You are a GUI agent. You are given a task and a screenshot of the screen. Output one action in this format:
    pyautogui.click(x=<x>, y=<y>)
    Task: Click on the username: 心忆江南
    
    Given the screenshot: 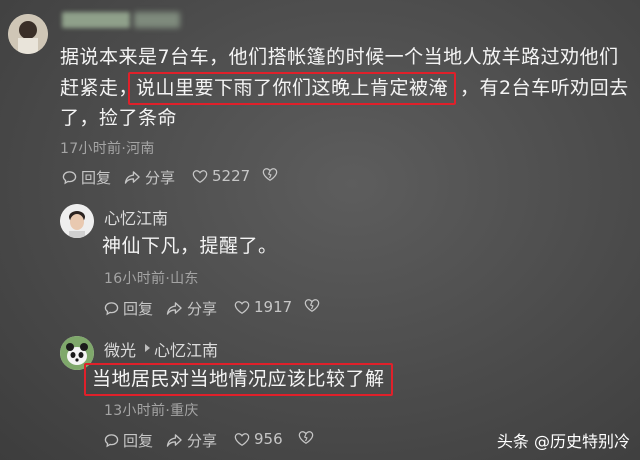 What is the action you would take?
    pyautogui.click(x=136, y=217)
    